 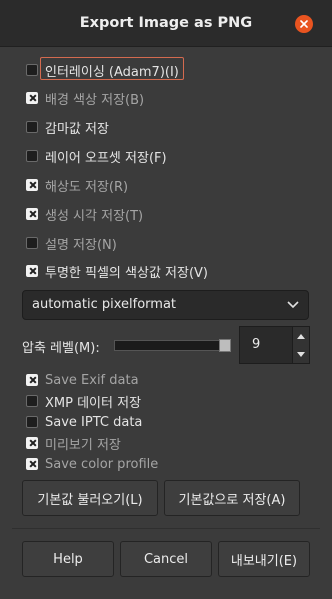 What do you see at coordinates (112, 72) in the screenshot?
I see `option-label: 인터레이싱 (Adam7)(I)` at bounding box center [112, 72].